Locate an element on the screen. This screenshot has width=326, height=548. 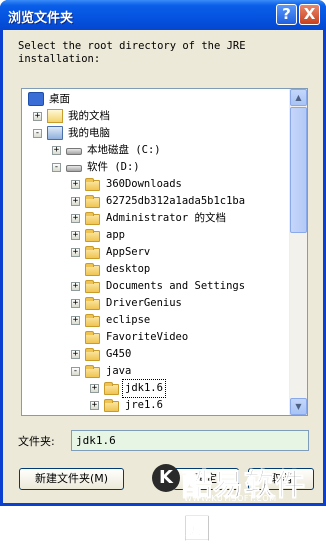
tree-item: - 我的电脑 is located at coordinates (156, 133).